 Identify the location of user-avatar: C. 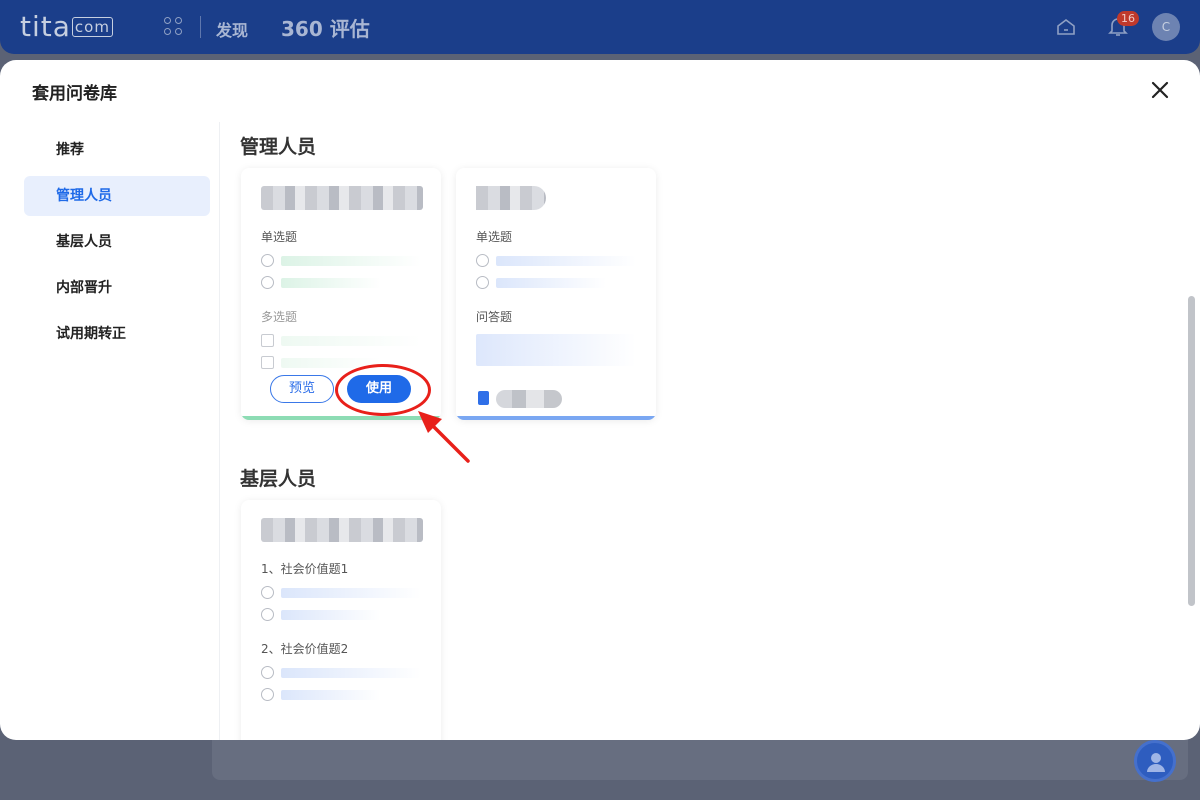
(1166, 27).